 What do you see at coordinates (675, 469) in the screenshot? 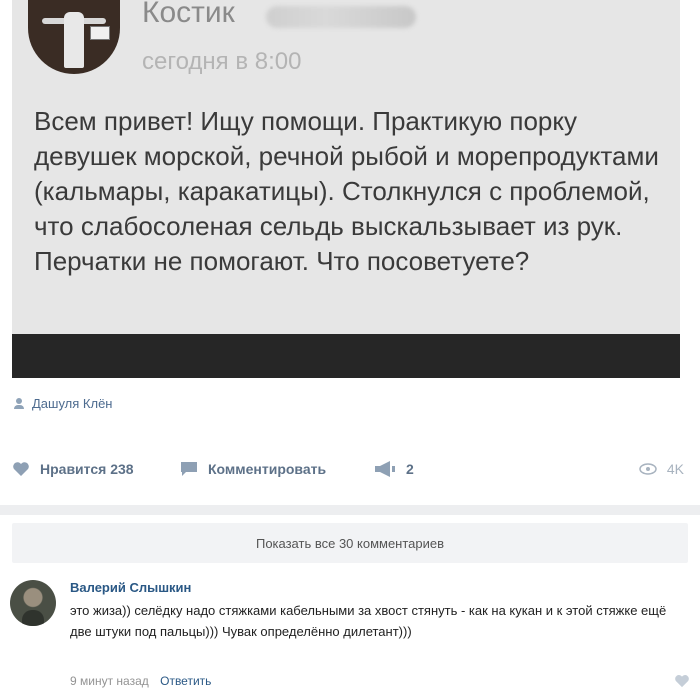
I see `views-count: 4K` at bounding box center [675, 469].